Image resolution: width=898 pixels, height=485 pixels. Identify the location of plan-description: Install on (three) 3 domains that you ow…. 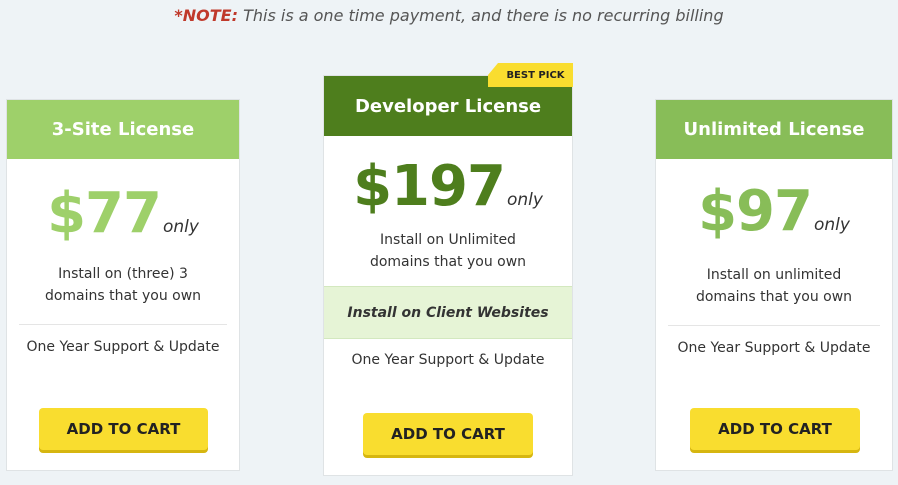
(123, 285).